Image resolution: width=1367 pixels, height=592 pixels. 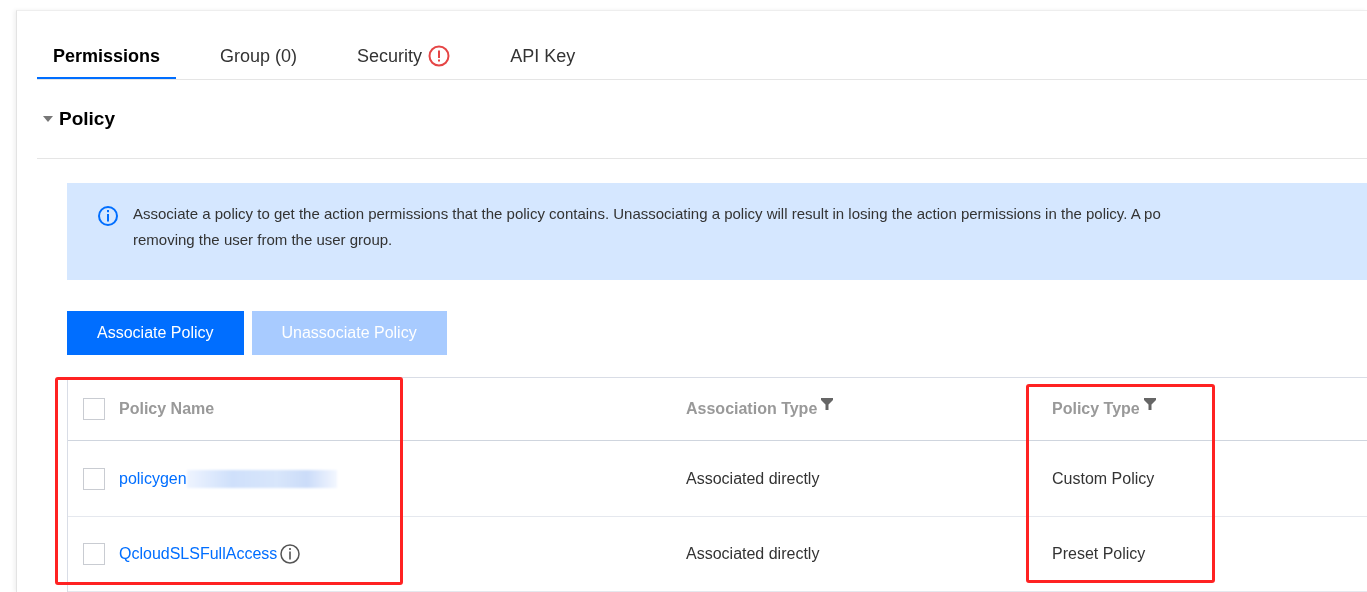 I want to click on policy-link: policygen, so click(x=153, y=478).